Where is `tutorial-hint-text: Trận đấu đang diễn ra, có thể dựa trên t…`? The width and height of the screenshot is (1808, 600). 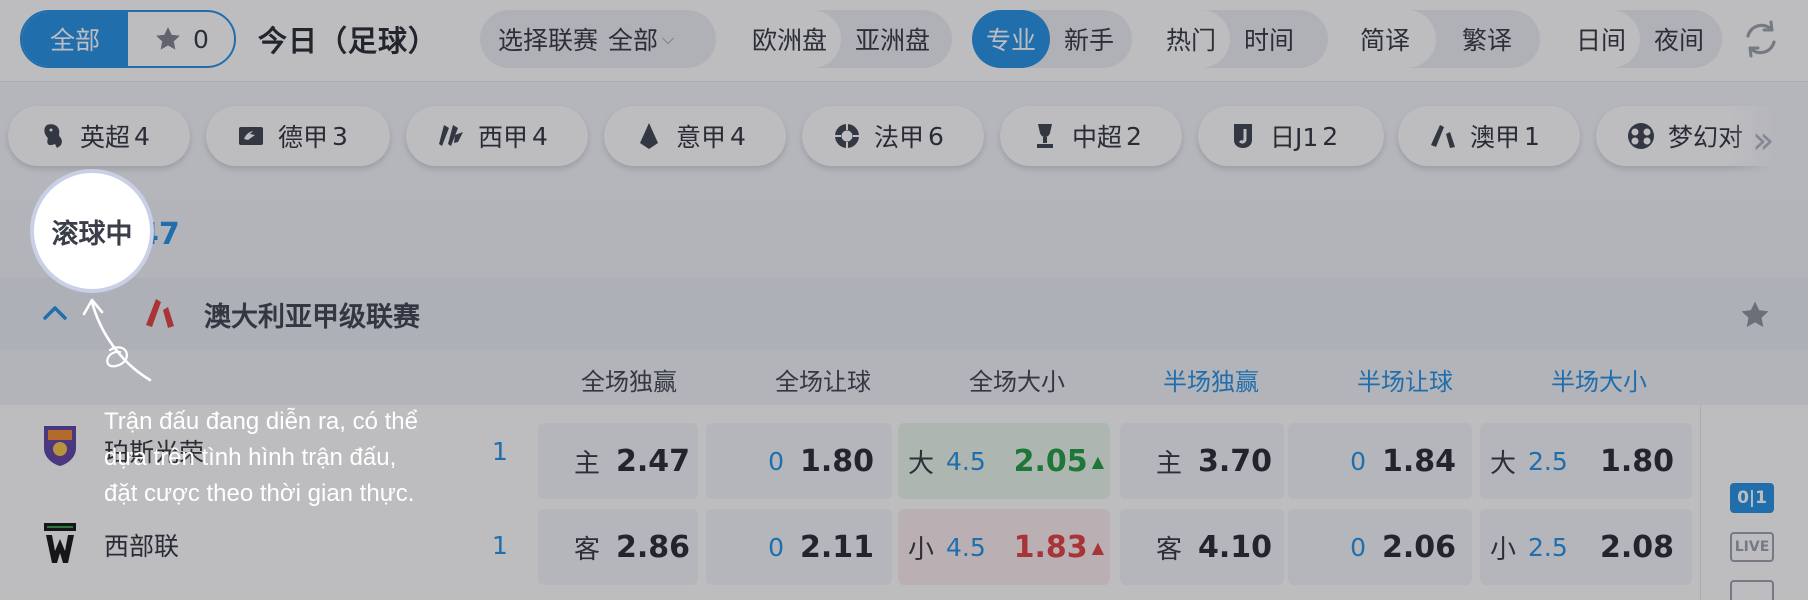 tutorial-hint-text: Trận đấu đang diễn ra, có thể dựa trên t… is located at coordinates (261, 457).